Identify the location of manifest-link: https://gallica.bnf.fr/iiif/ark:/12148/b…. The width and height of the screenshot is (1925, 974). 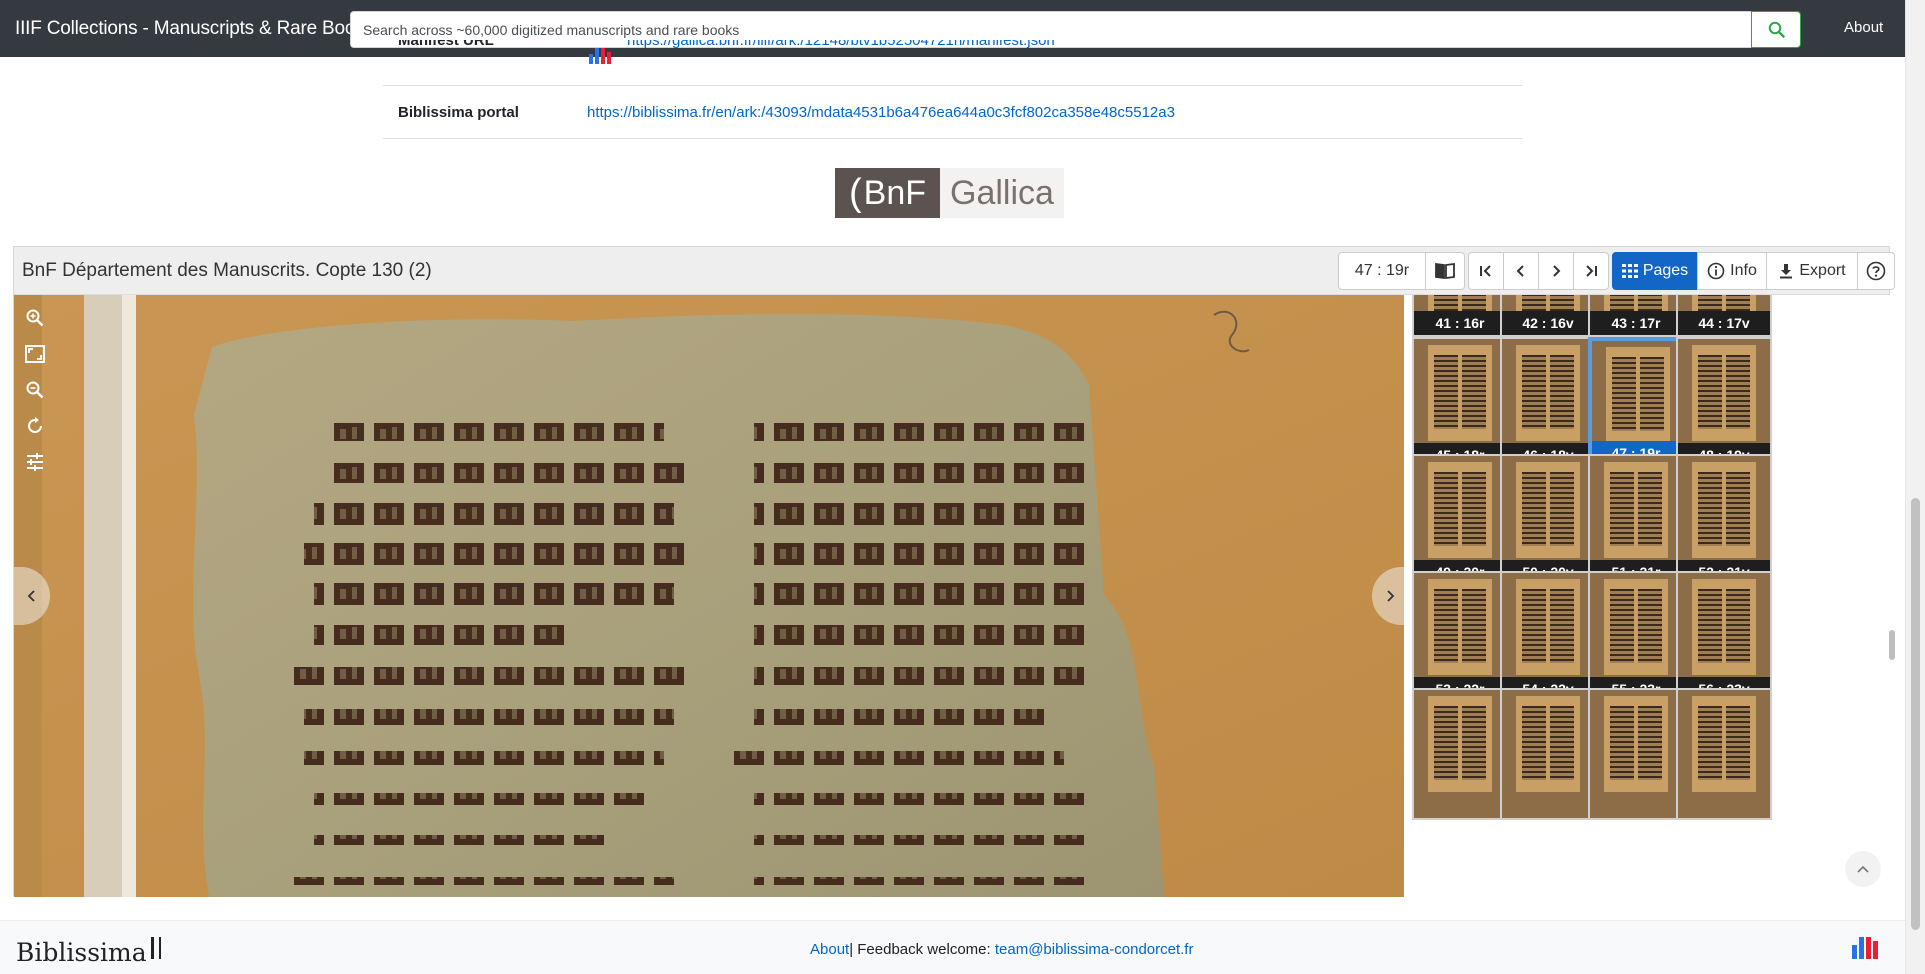
(841, 44).